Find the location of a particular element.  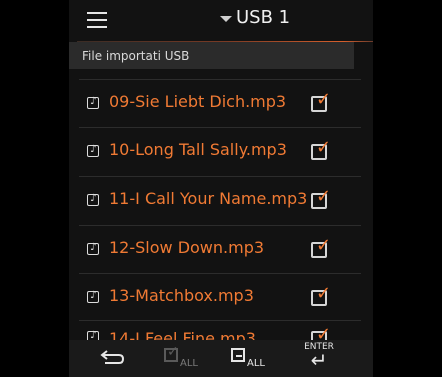

track-label: 11-I Call Your Name.mp3 is located at coordinates (208, 198).